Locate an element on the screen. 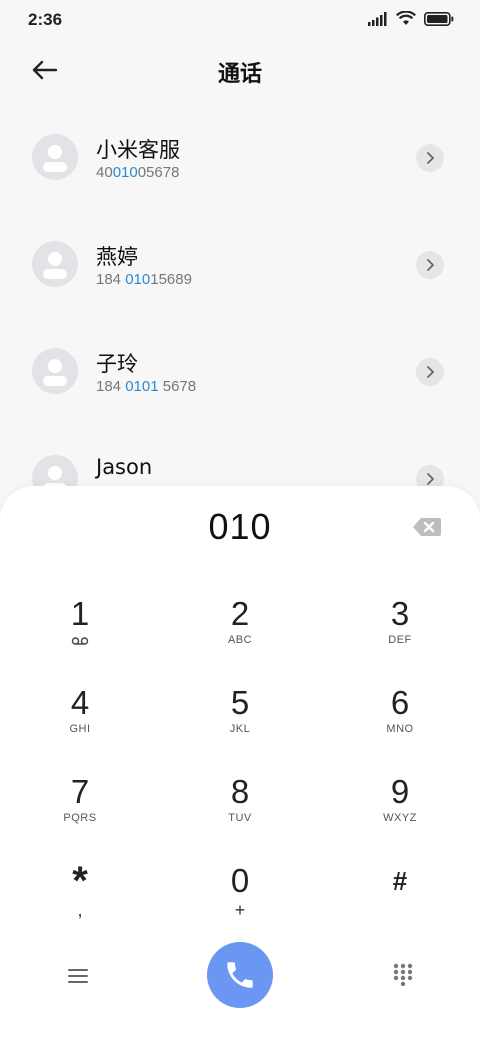 This screenshot has width=480, height=1040. backspace-icon is located at coordinates (427, 527).